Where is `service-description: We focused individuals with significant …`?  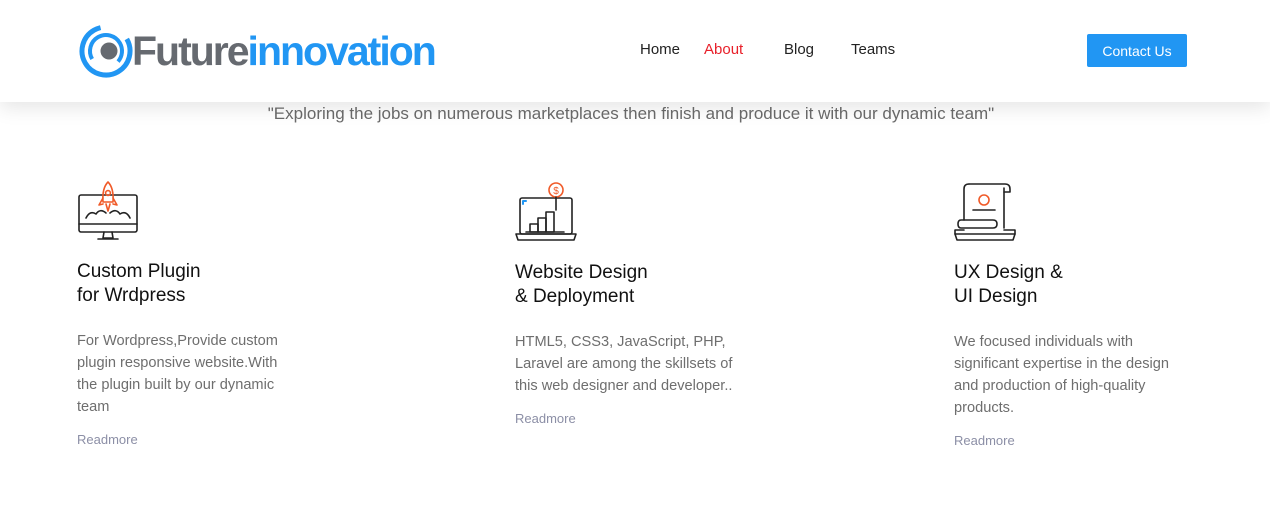 service-description: We focused individuals with significant … is located at coordinates (1061, 375).